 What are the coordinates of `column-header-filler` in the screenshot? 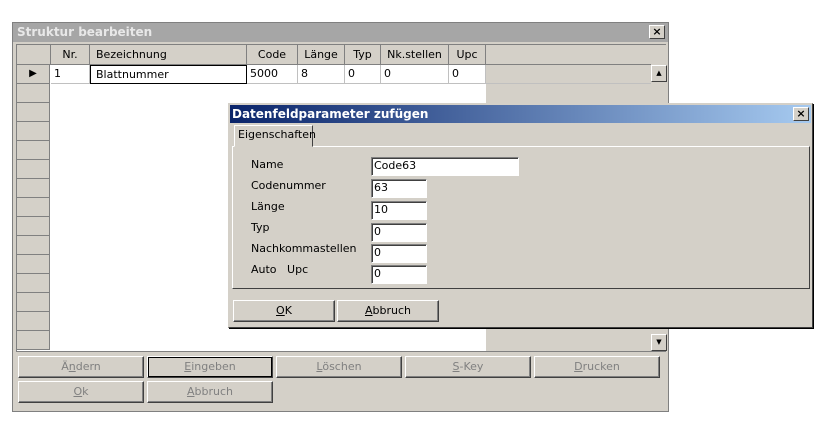 It's located at (568, 55).